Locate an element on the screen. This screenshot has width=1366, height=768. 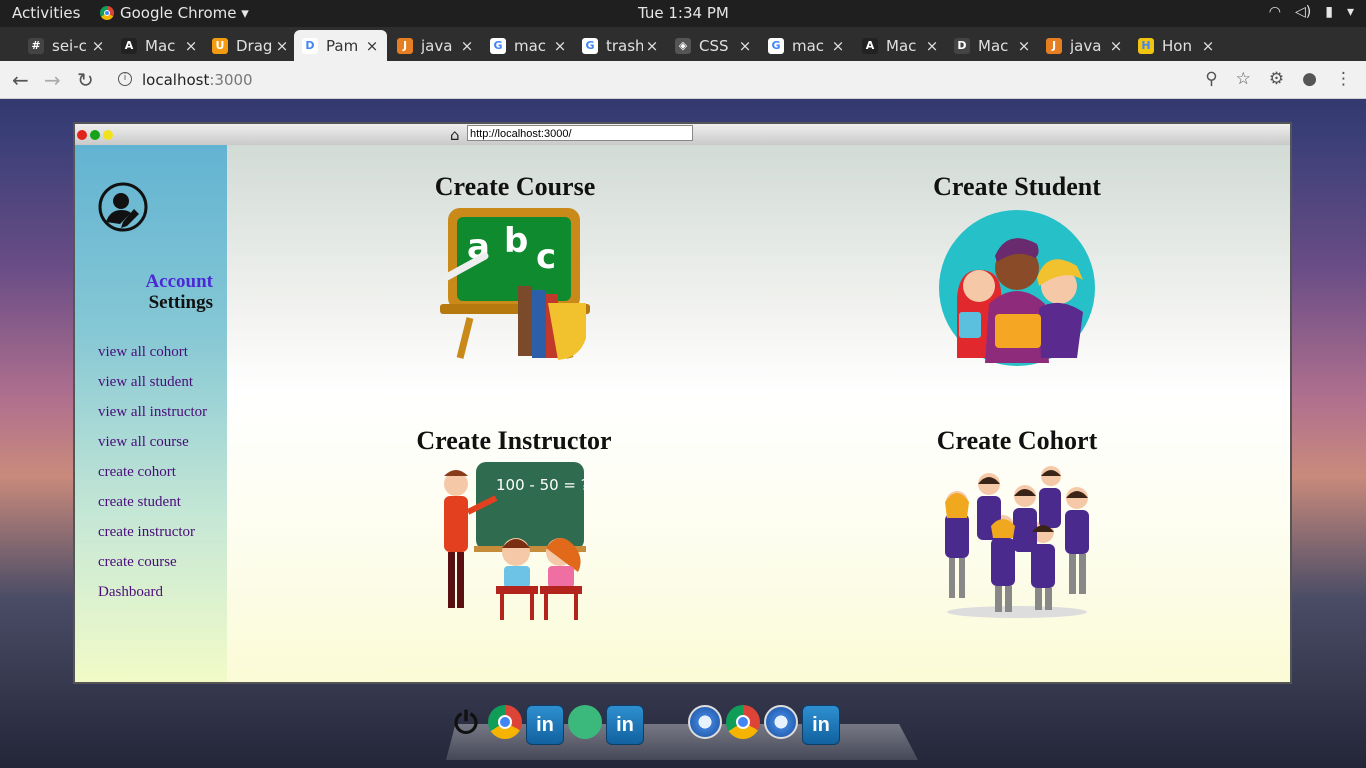
create-course-card: Create Course a b c is located at coordinates (515, 267).